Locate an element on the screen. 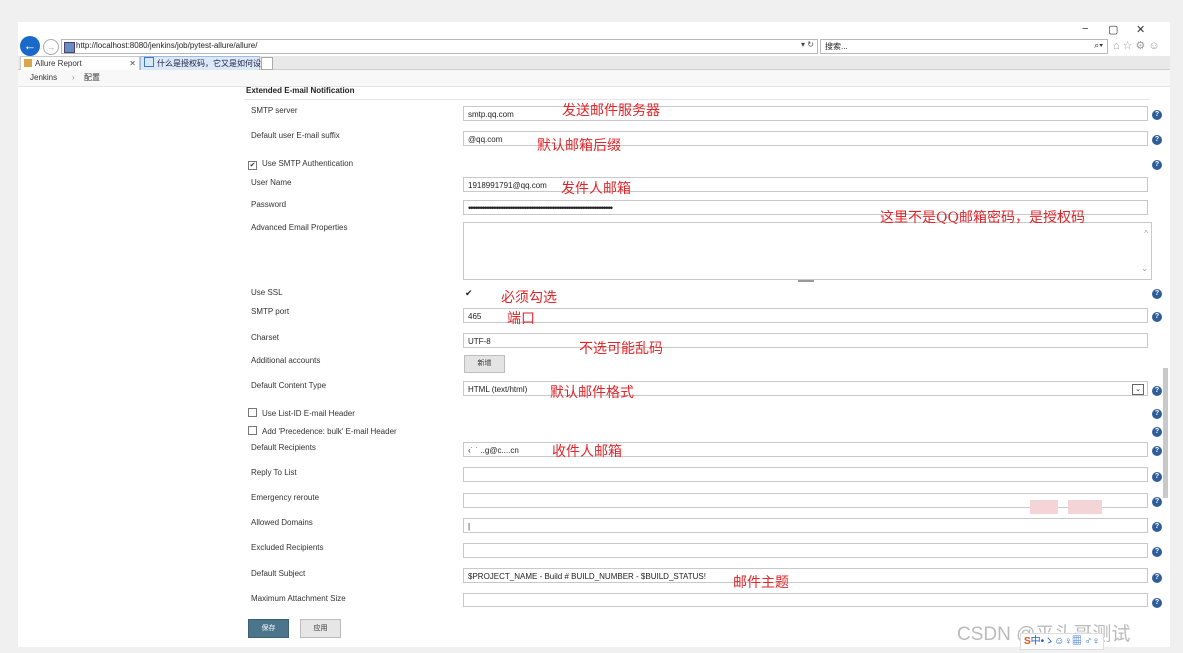  page-favicon-icon is located at coordinates (69, 47).